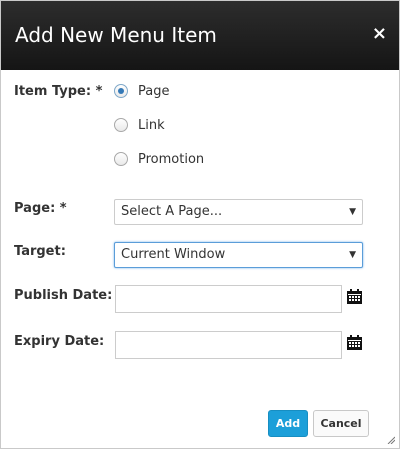 The image size is (402, 451). Describe the element at coordinates (116, 35) in the screenshot. I see `dialog-title: Add New Menu Item` at that location.